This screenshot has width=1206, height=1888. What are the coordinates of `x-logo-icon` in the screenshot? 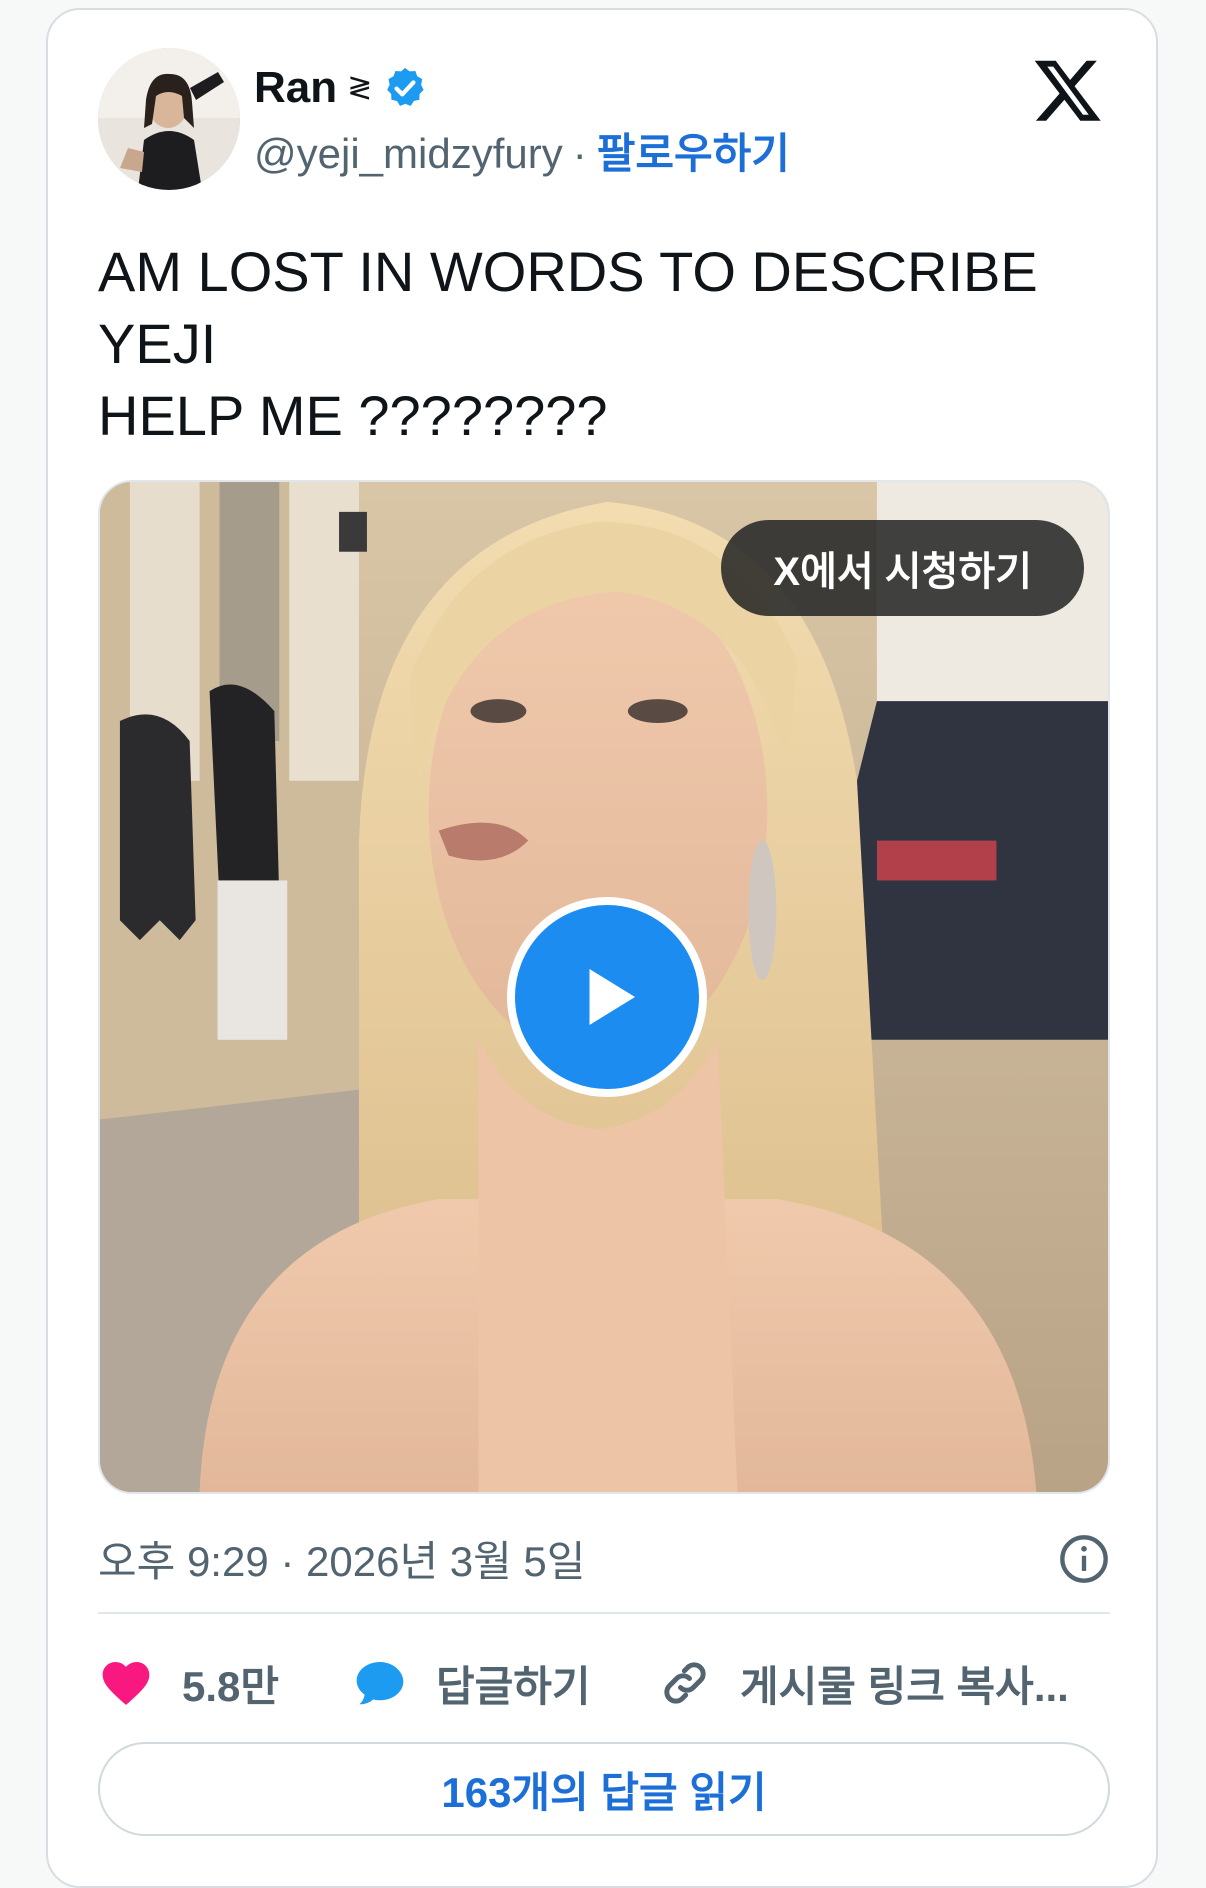 It's located at (1068, 90).